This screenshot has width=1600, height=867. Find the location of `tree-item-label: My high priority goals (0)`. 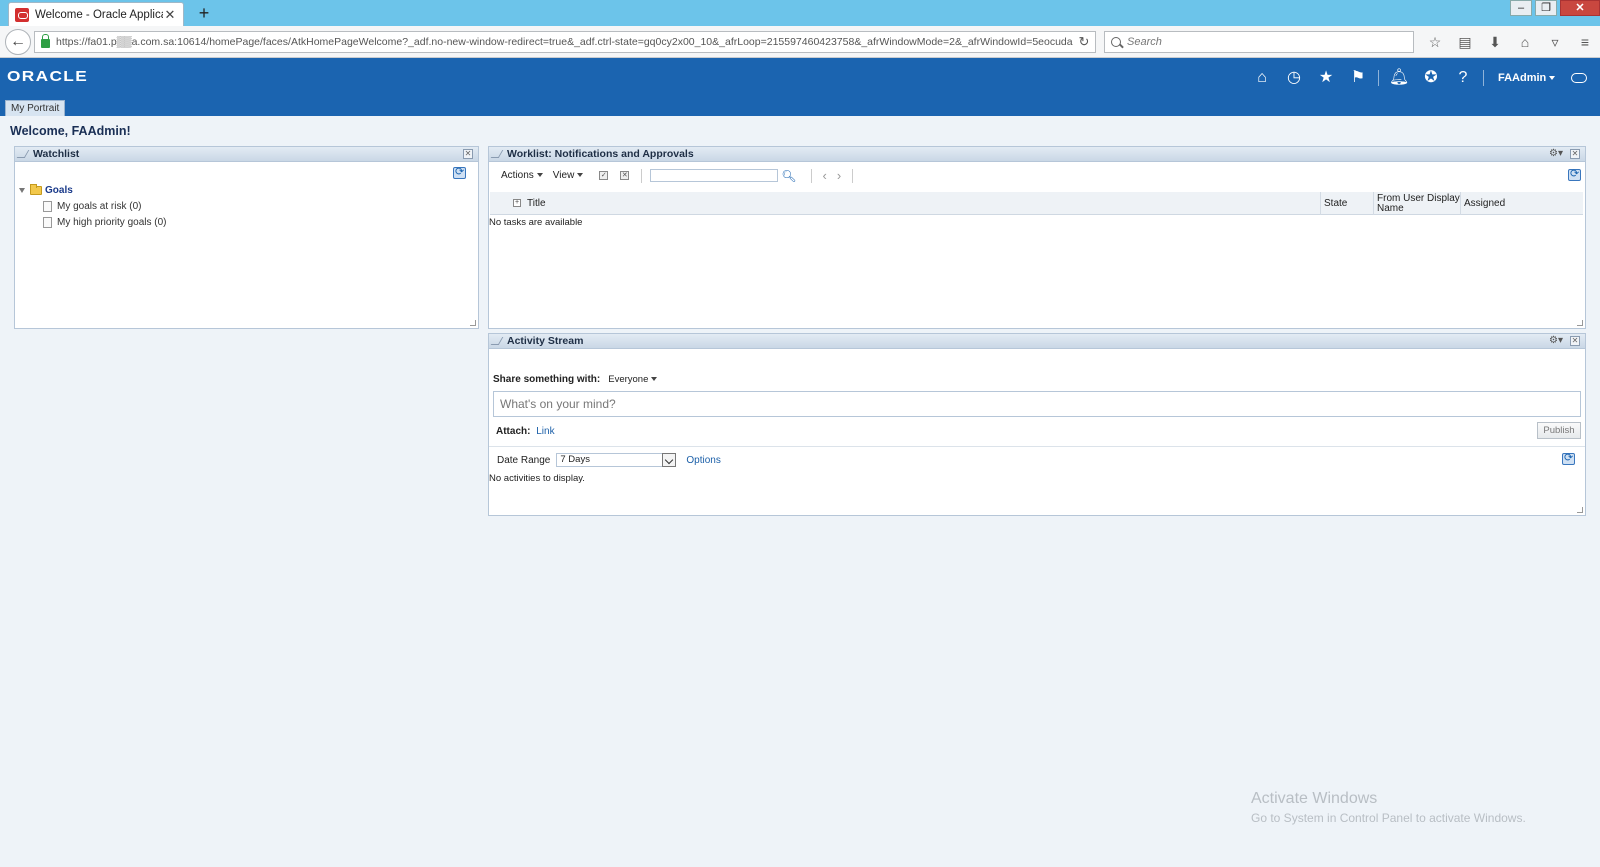

tree-item-label: My high priority goals (0) is located at coordinates (112, 222).